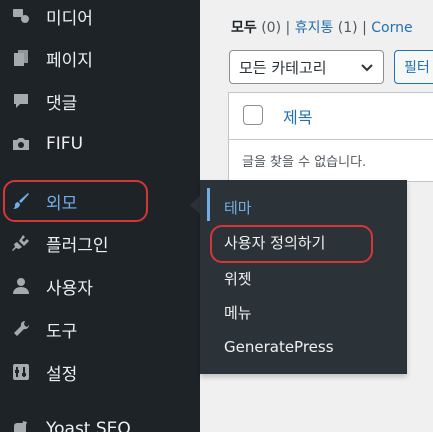  I want to click on table-header: 제목, so click(331, 116).